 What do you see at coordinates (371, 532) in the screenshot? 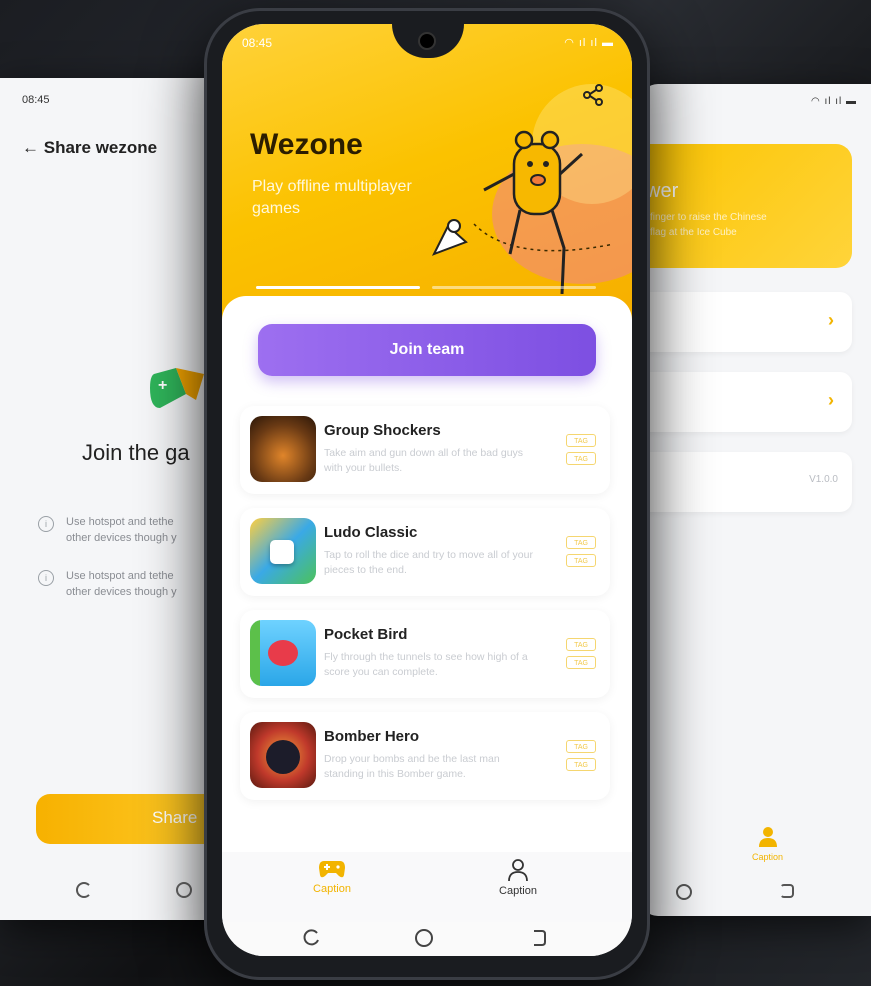
I see `game-name: Ludo Classic` at bounding box center [371, 532].